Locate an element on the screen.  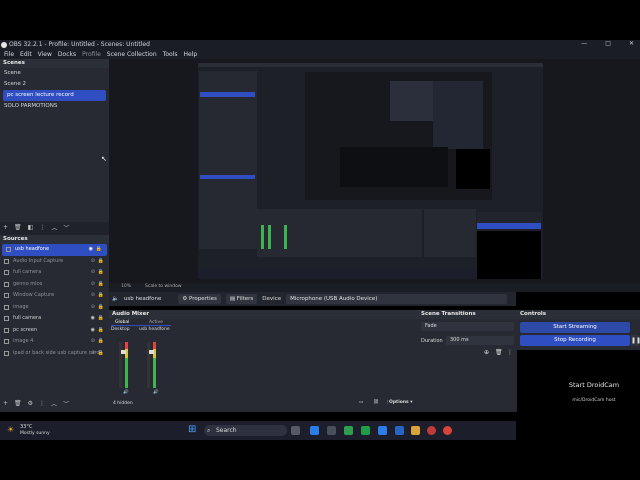
filter-icon: ◧ is located at coordinates (31, 227).